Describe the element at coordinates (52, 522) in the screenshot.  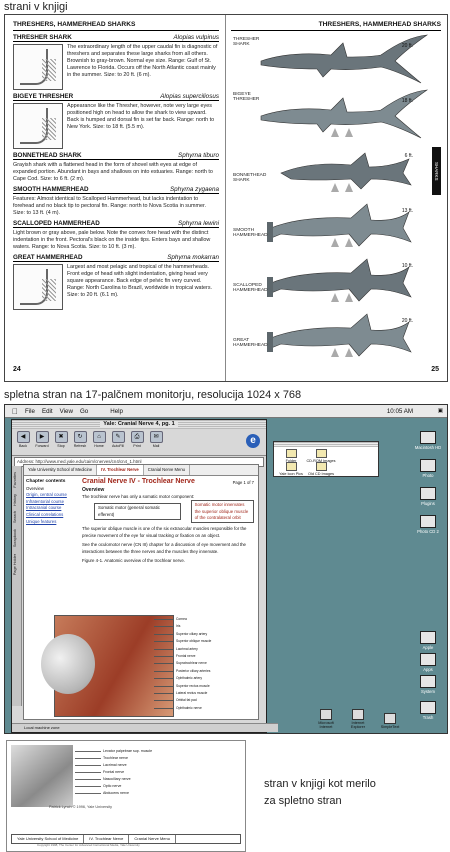
I see `toc-item: Unique features` at that location.